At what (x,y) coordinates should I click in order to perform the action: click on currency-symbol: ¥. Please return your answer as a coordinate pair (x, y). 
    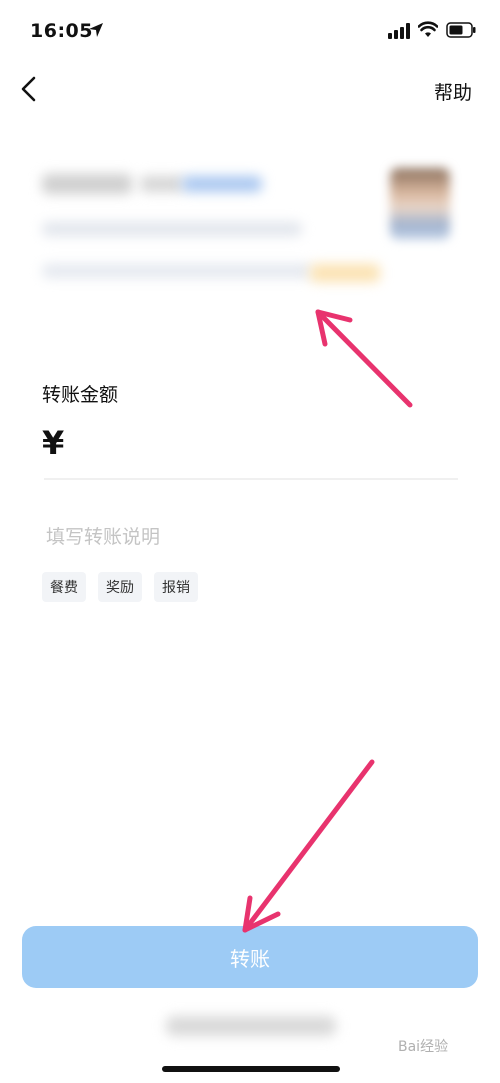
    Looking at the image, I should click on (53, 443).